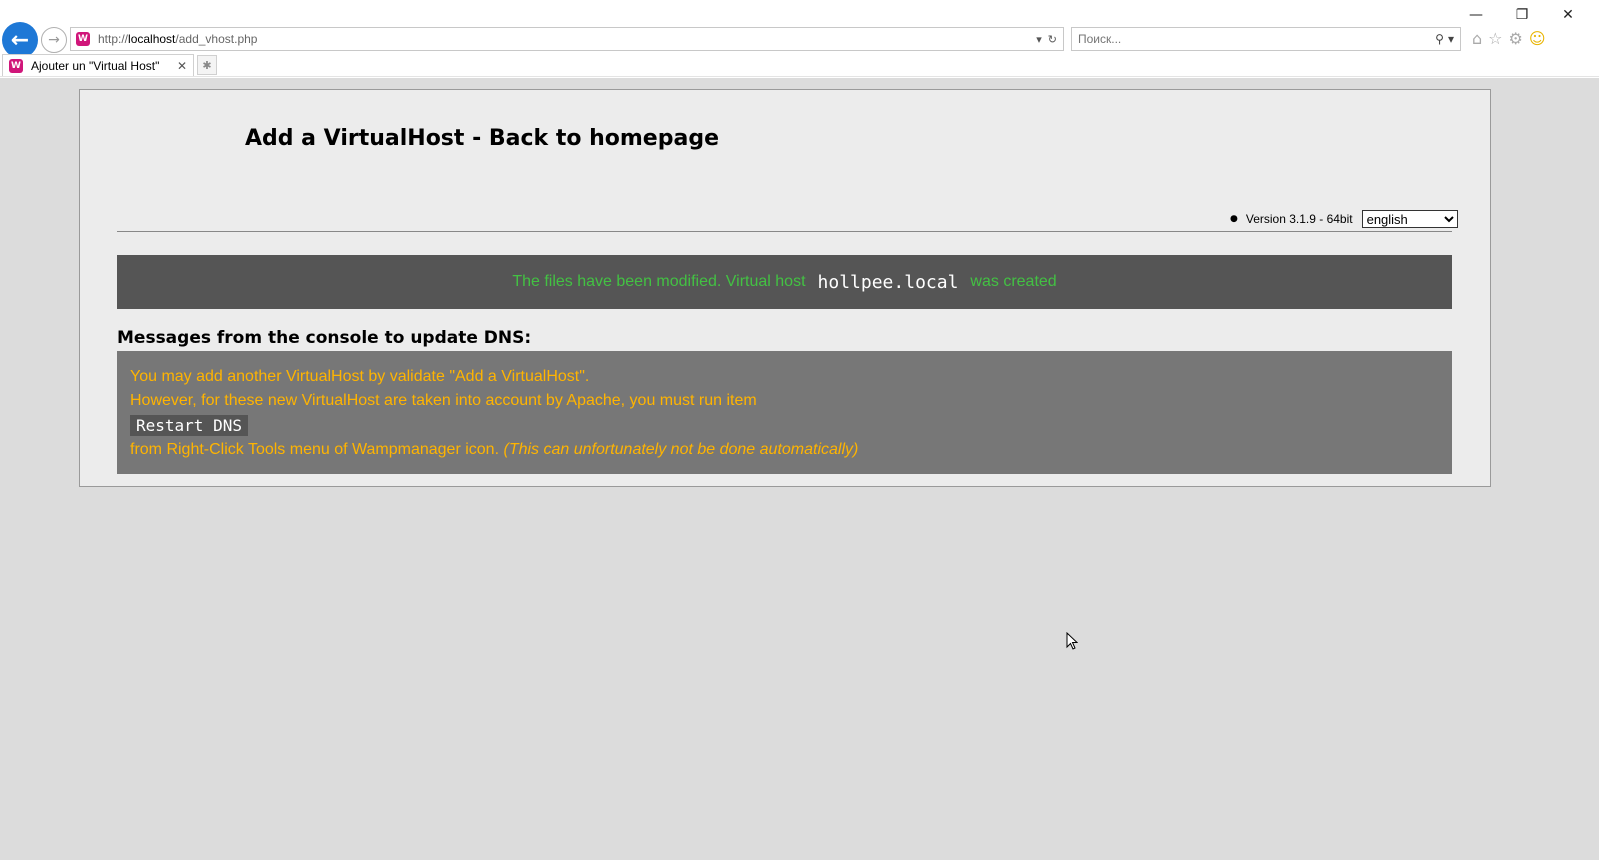 The height and width of the screenshot is (860, 1599). What do you see at coordinates (1039, 39) in the screenshot?
I see `dropdown-icon: ▾` at bounding box center [1039, 39].